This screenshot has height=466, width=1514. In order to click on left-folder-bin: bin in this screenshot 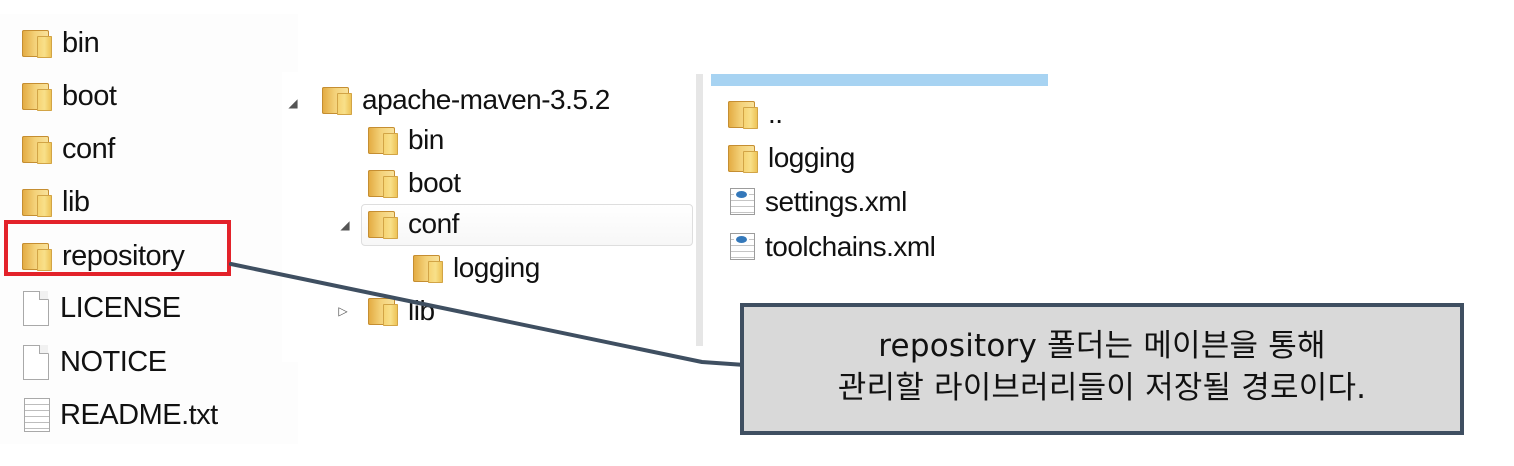, I will do `click(60, 43)`.